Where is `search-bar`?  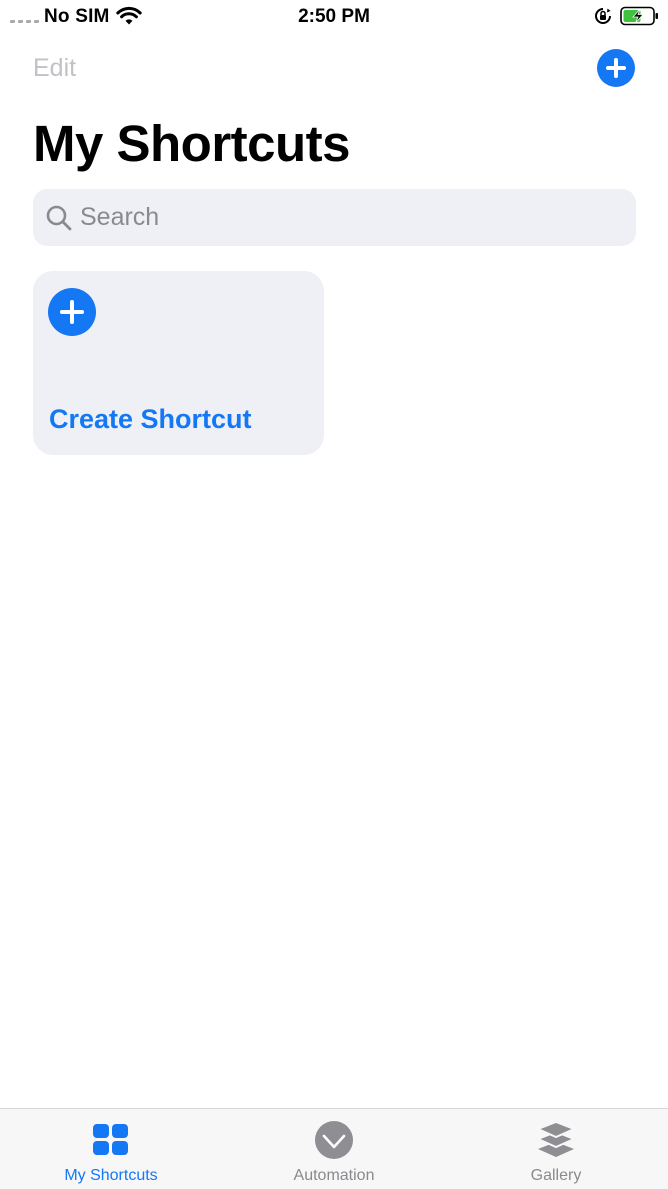
search-bar is located at coordinates (334, 217).